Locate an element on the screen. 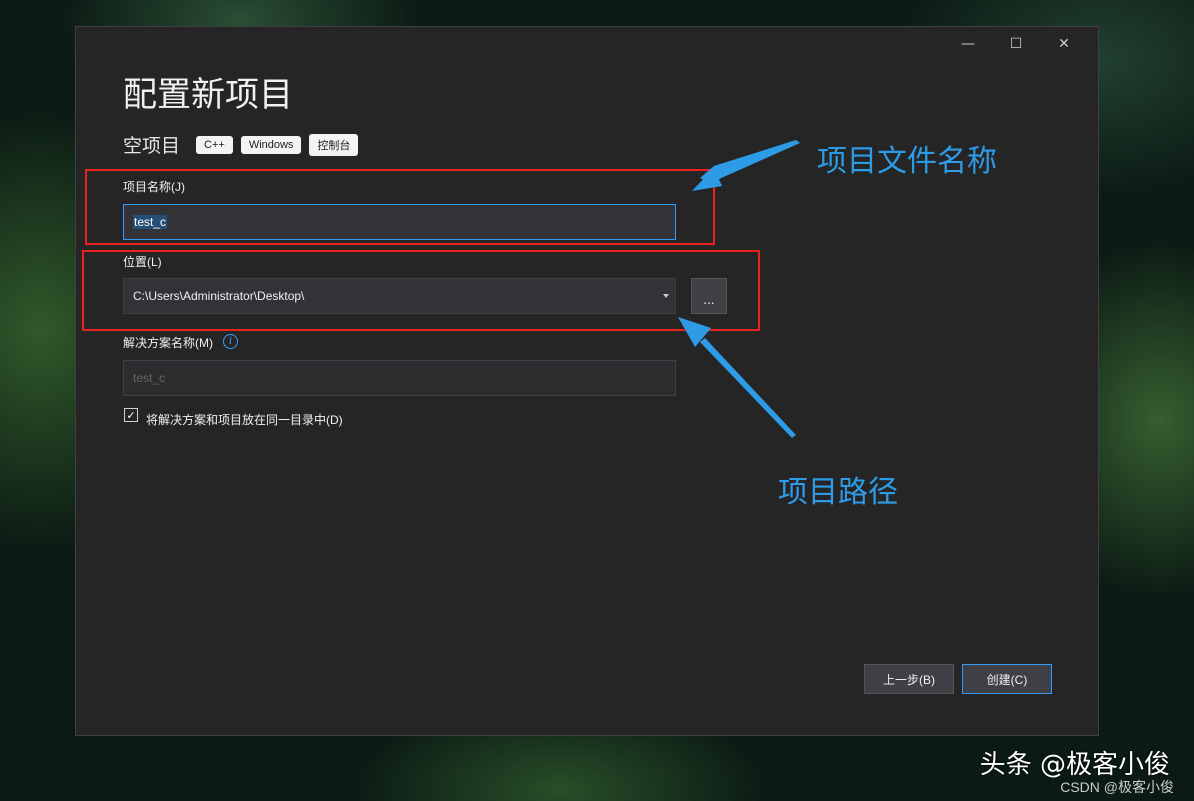 This screenshot has width=1194, height=801. arrow-to-project-name is located at coordinates (746, 165).